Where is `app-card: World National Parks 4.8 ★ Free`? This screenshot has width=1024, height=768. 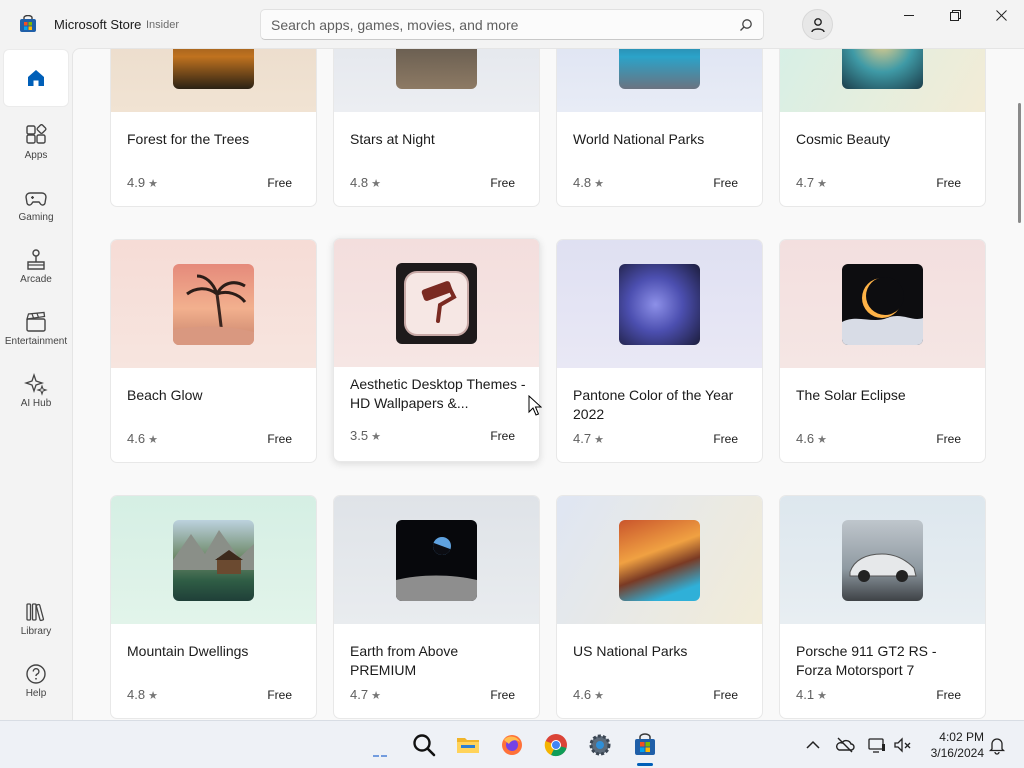
app-card: World National Parks 4.8 ★ Free is located at coordinates (659, 128).